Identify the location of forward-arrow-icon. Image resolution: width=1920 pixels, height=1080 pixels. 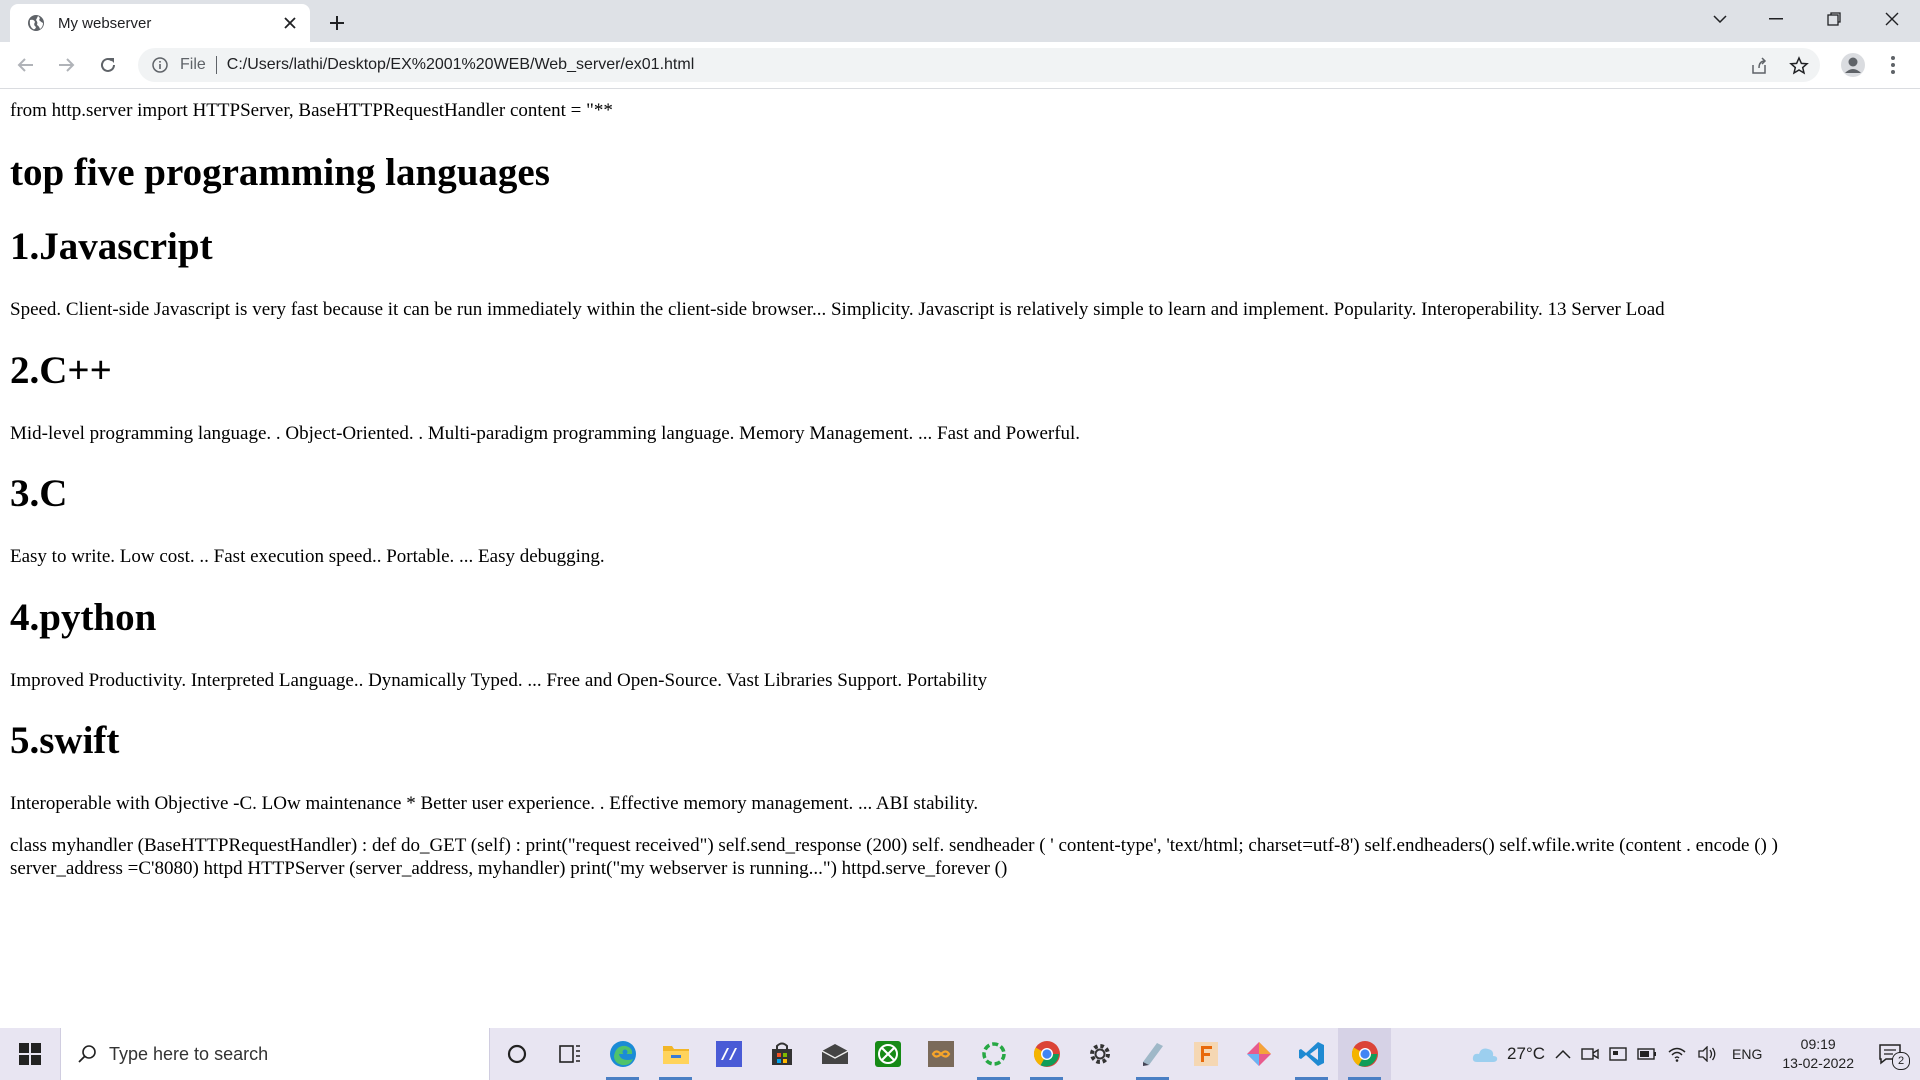
(66, 65).